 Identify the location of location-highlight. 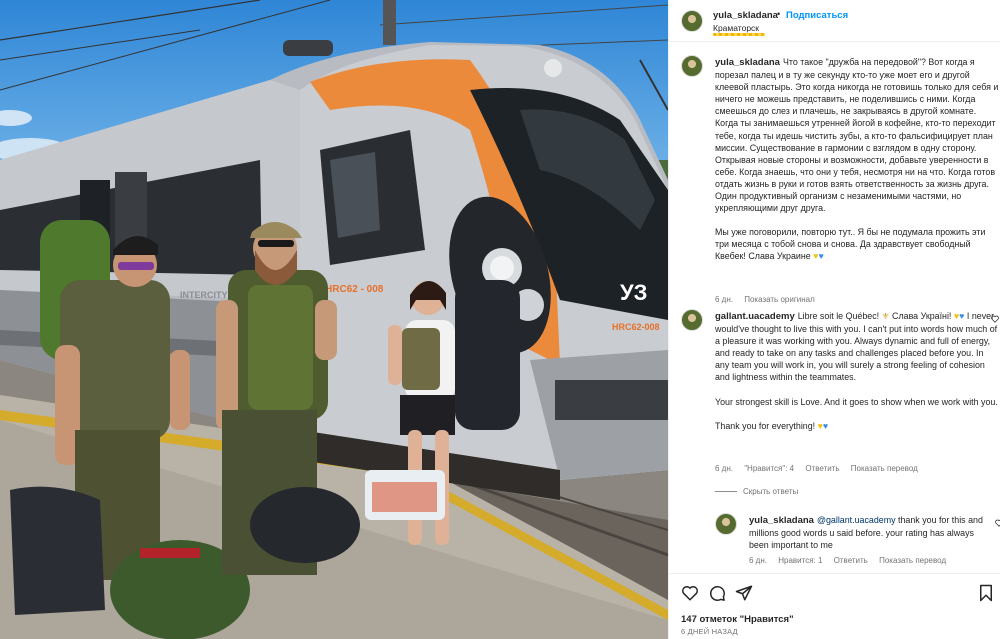
(739, 34).